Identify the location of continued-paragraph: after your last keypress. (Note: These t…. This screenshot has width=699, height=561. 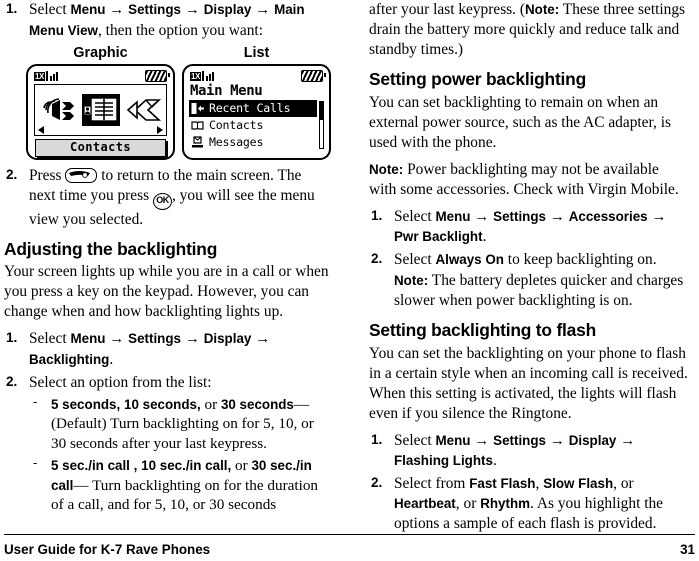
(529, 30).